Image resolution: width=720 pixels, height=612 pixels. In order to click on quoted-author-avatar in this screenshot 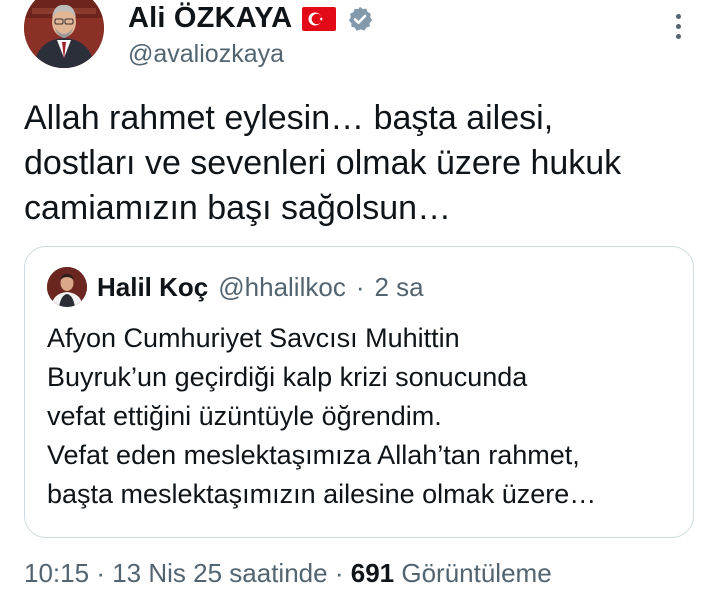, I will do `click(67, 287)`.